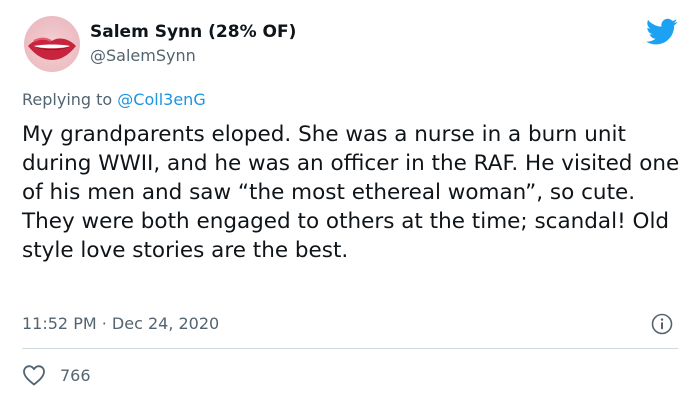 This screenshot has width=700, height=402. Describe the element at coordinates (56, 375) in the screenshot. I see `like-button: 766` at that location.